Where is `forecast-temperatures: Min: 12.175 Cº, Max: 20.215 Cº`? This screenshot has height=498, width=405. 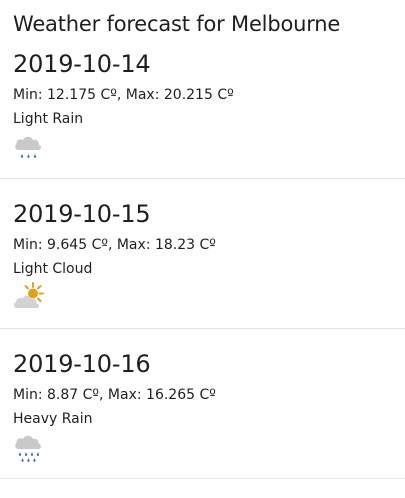 forecast-temperatures: Min: 12.175 Cº, Max: 20.215 Cº is located at coordinates (123, 95).